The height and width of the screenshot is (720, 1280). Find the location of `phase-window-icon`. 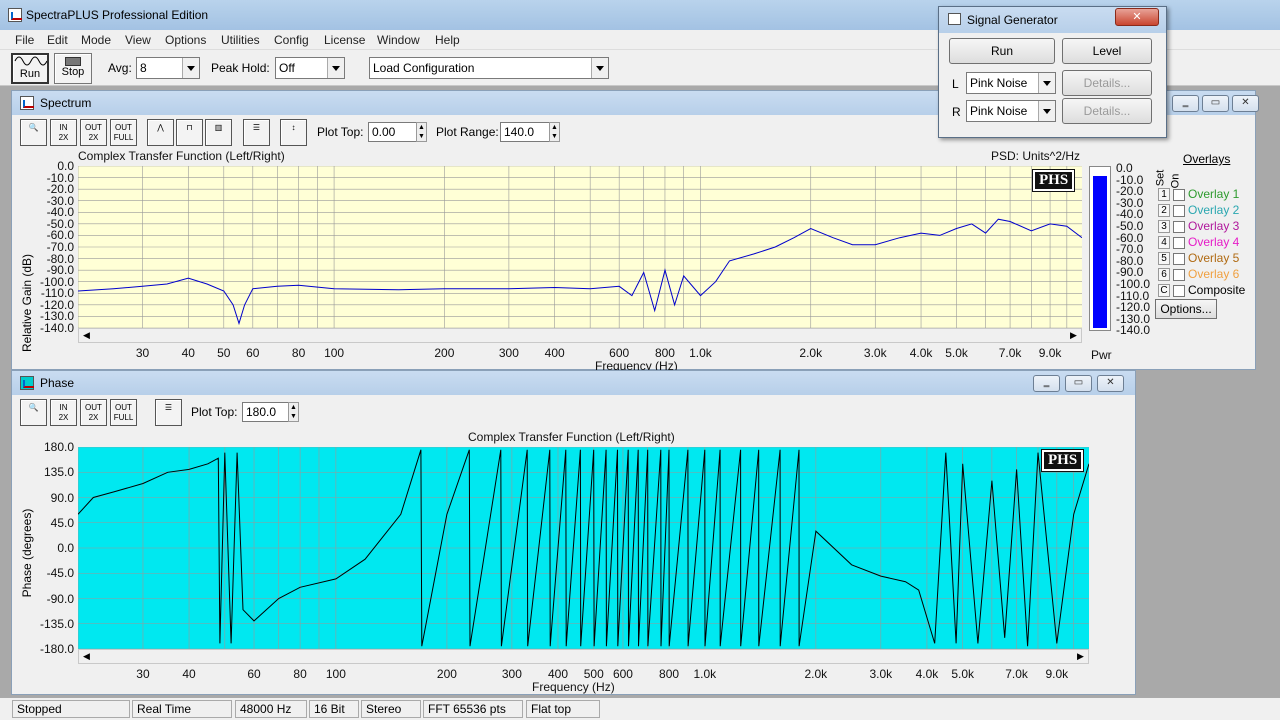

phase-window-icon is located at coordinates (27, 383).